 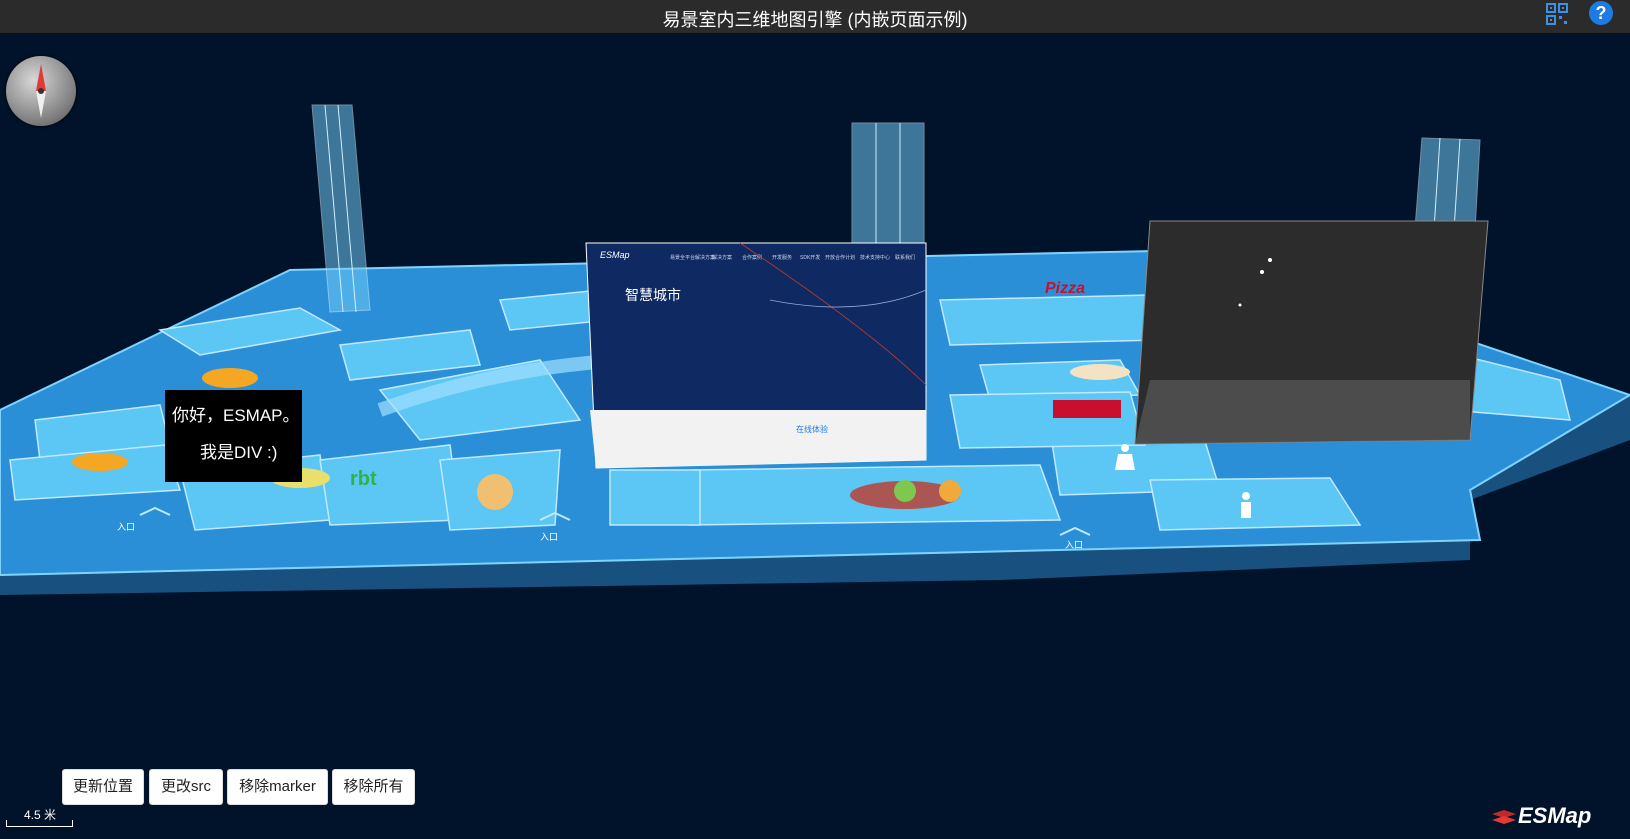 I want to click on tower-center, so click(x=888, y=190).